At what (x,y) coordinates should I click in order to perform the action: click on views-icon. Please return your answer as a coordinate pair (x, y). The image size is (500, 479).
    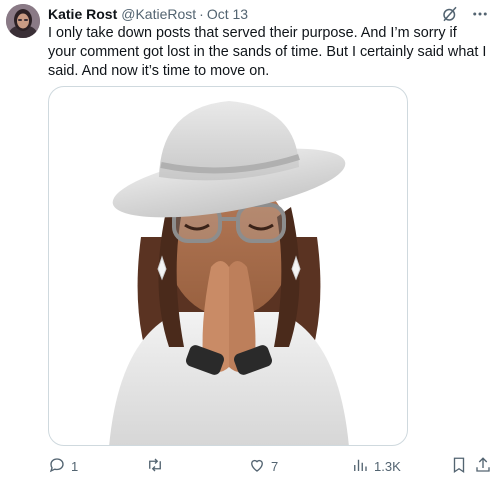
    Looking at the image, I should click on (360, 466).